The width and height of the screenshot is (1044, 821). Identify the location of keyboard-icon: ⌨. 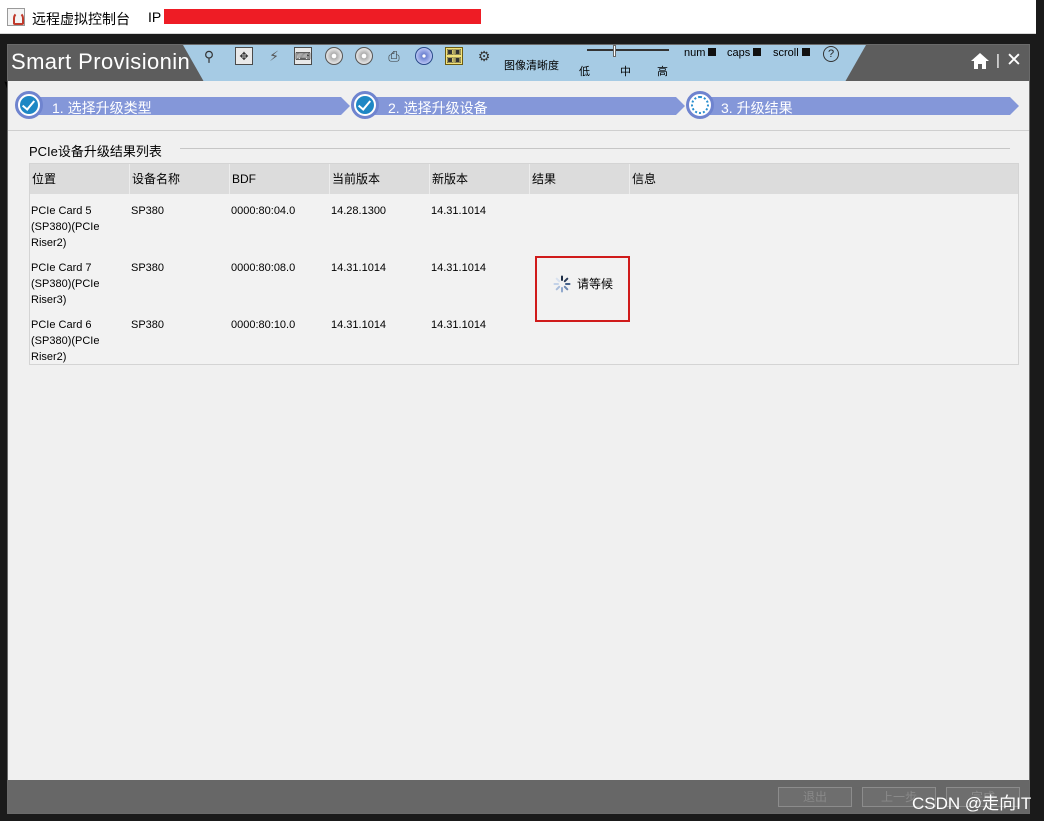
(303, 56).